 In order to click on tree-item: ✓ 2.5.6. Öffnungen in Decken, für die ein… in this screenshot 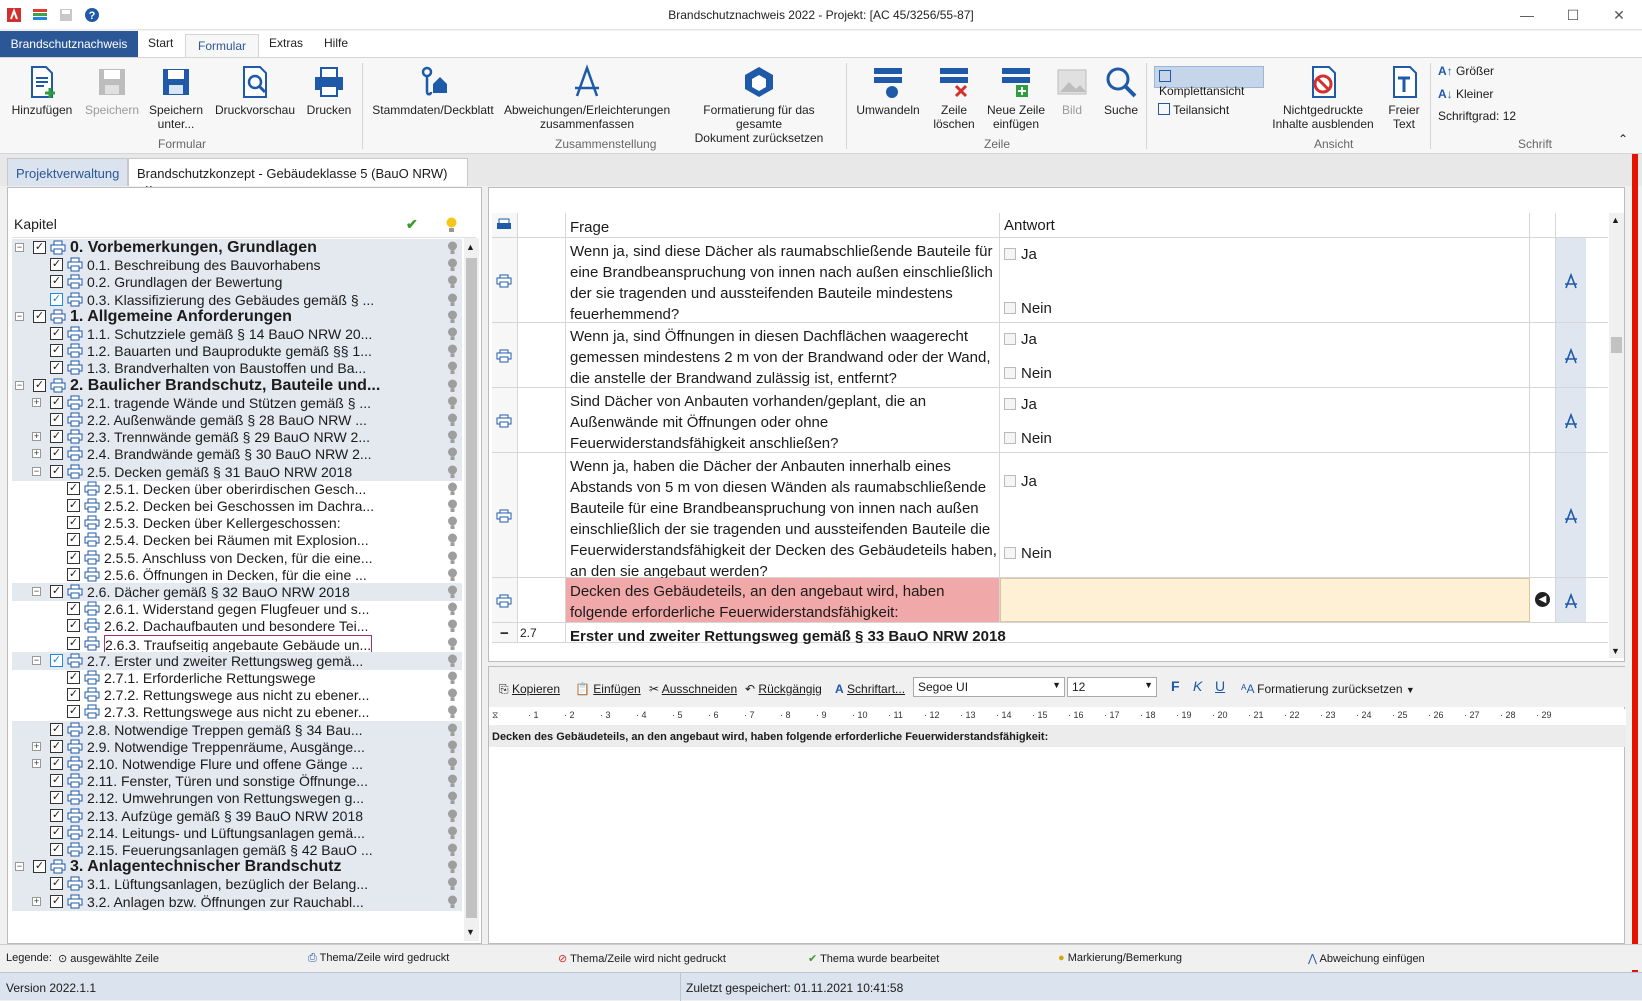, I will do `click(237, 575)`.